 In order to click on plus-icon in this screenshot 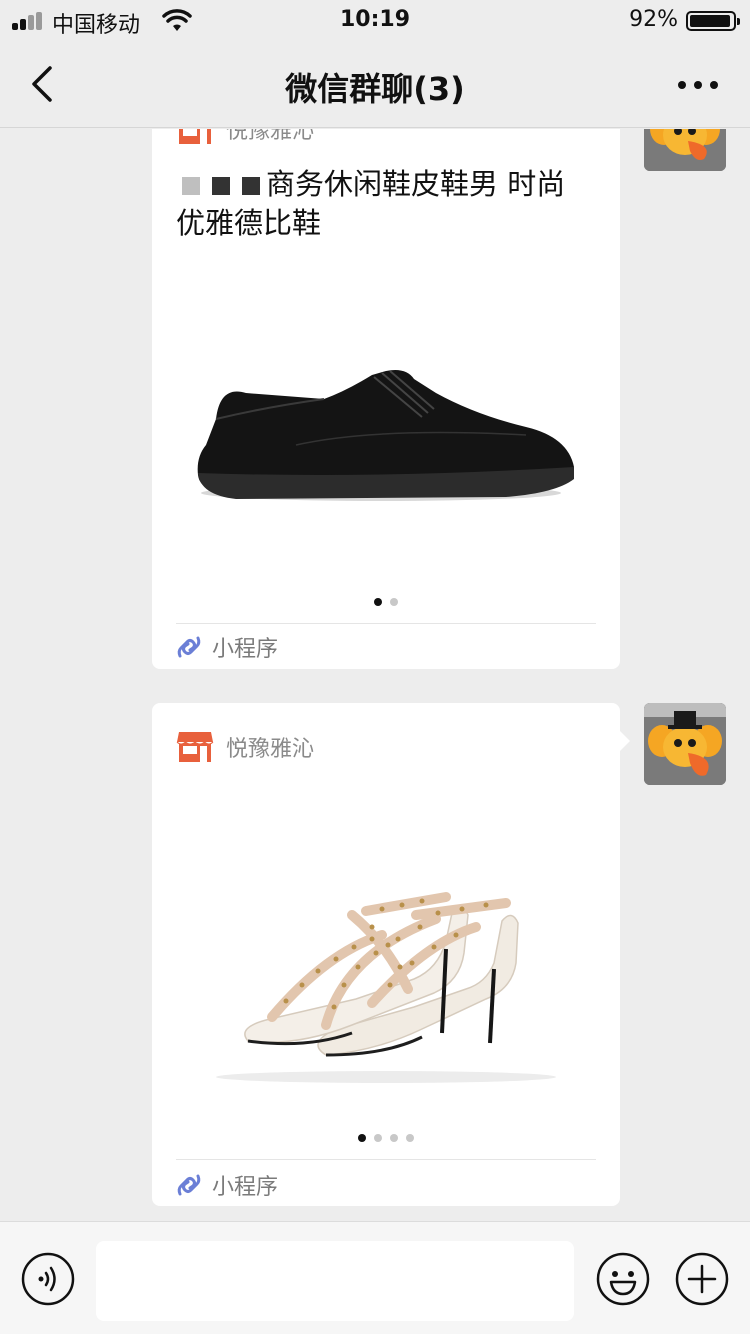, I will do `click(702, 1279)`.